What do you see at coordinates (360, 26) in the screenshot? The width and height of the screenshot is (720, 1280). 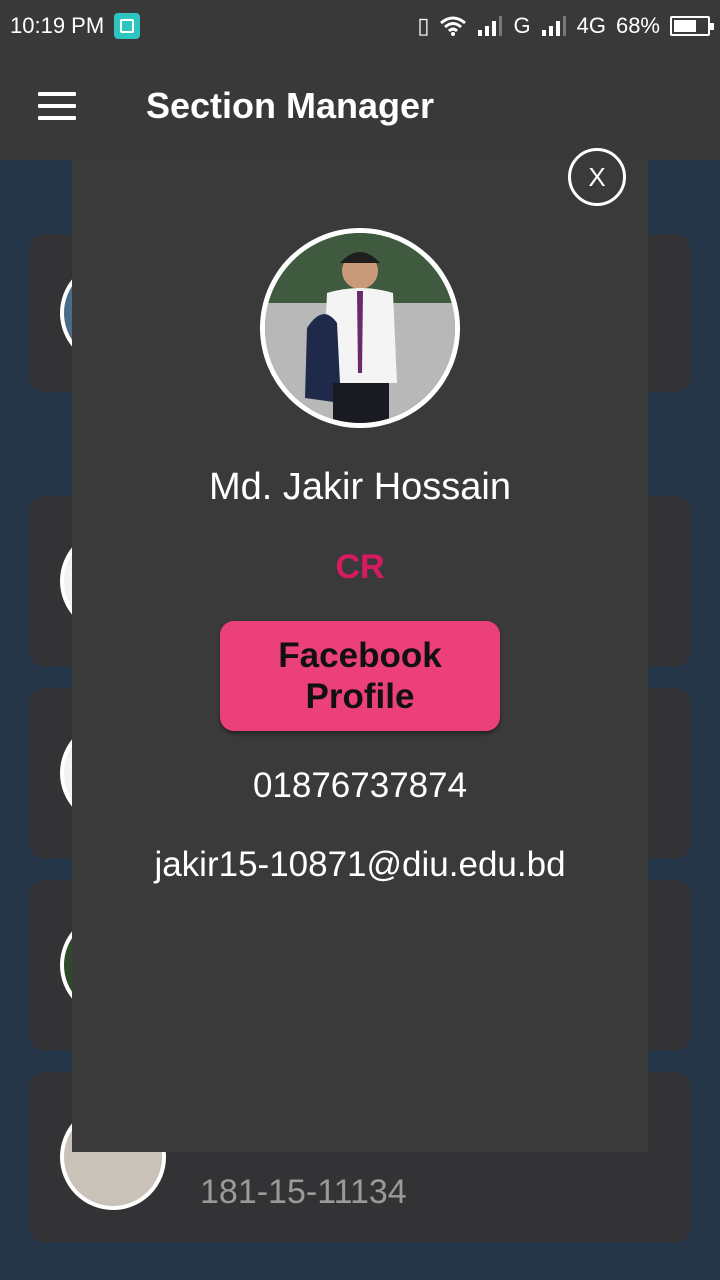 I see `status-bar: 10:19 PM ▯ G 4G 68%` at bounding box center [360, 26].